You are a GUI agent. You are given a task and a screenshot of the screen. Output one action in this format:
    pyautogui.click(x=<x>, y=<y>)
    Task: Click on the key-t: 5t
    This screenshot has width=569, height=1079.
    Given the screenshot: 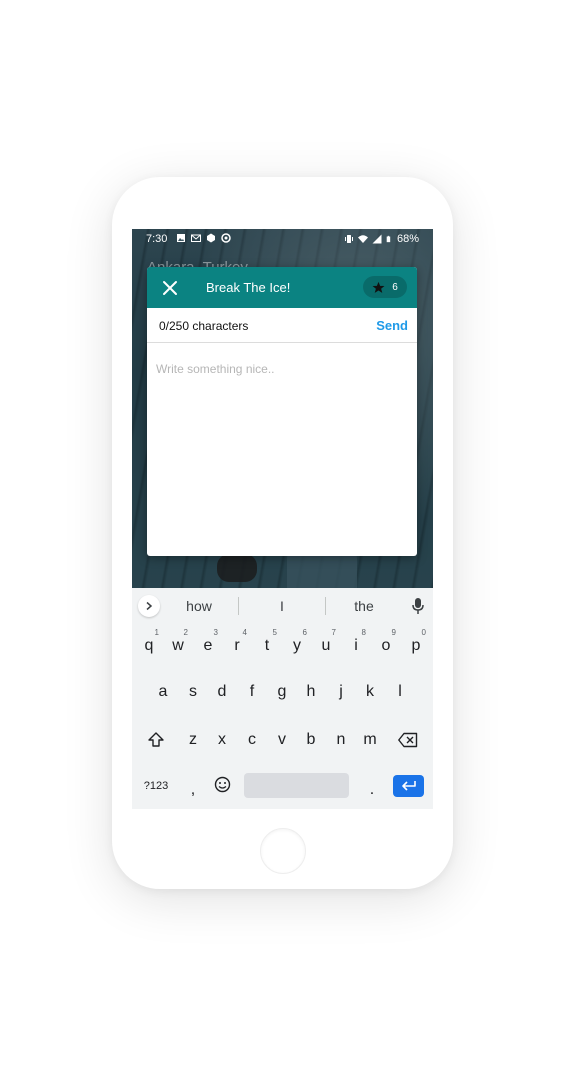 What is the action you would take?
    pyautogui.click(x=267, y=646)
    